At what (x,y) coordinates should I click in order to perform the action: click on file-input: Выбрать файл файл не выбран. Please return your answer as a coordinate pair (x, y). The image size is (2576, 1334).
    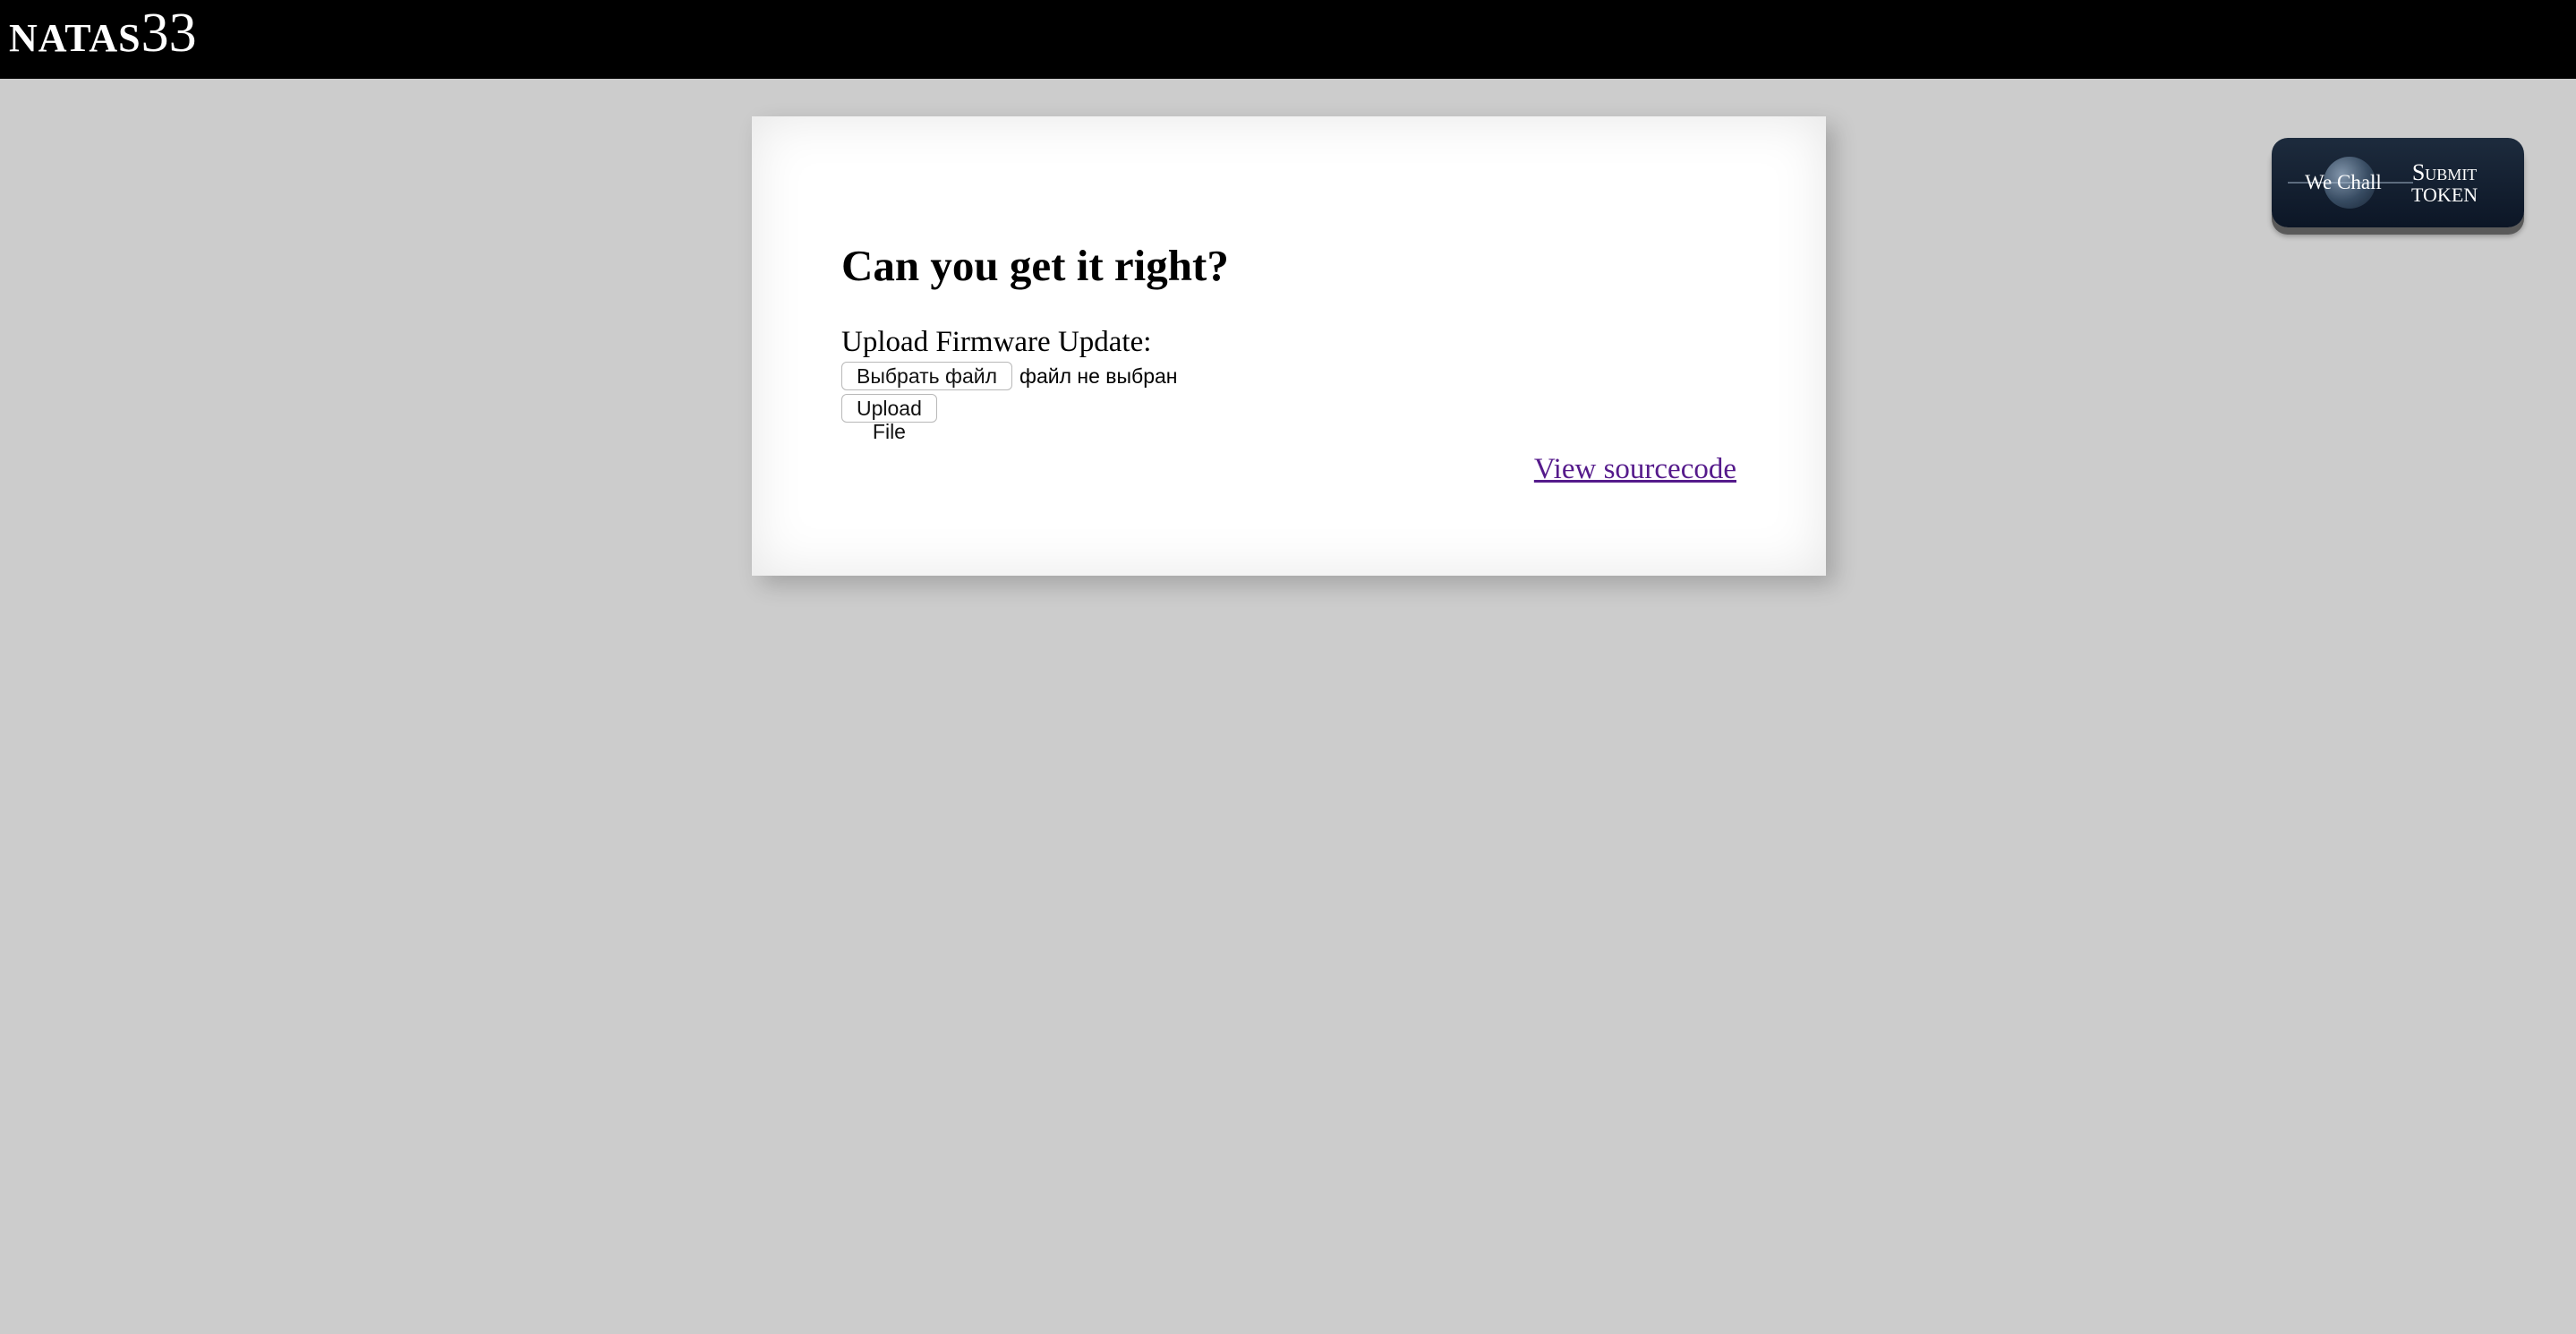
    Looking at the image, I should click on (1009, 376).